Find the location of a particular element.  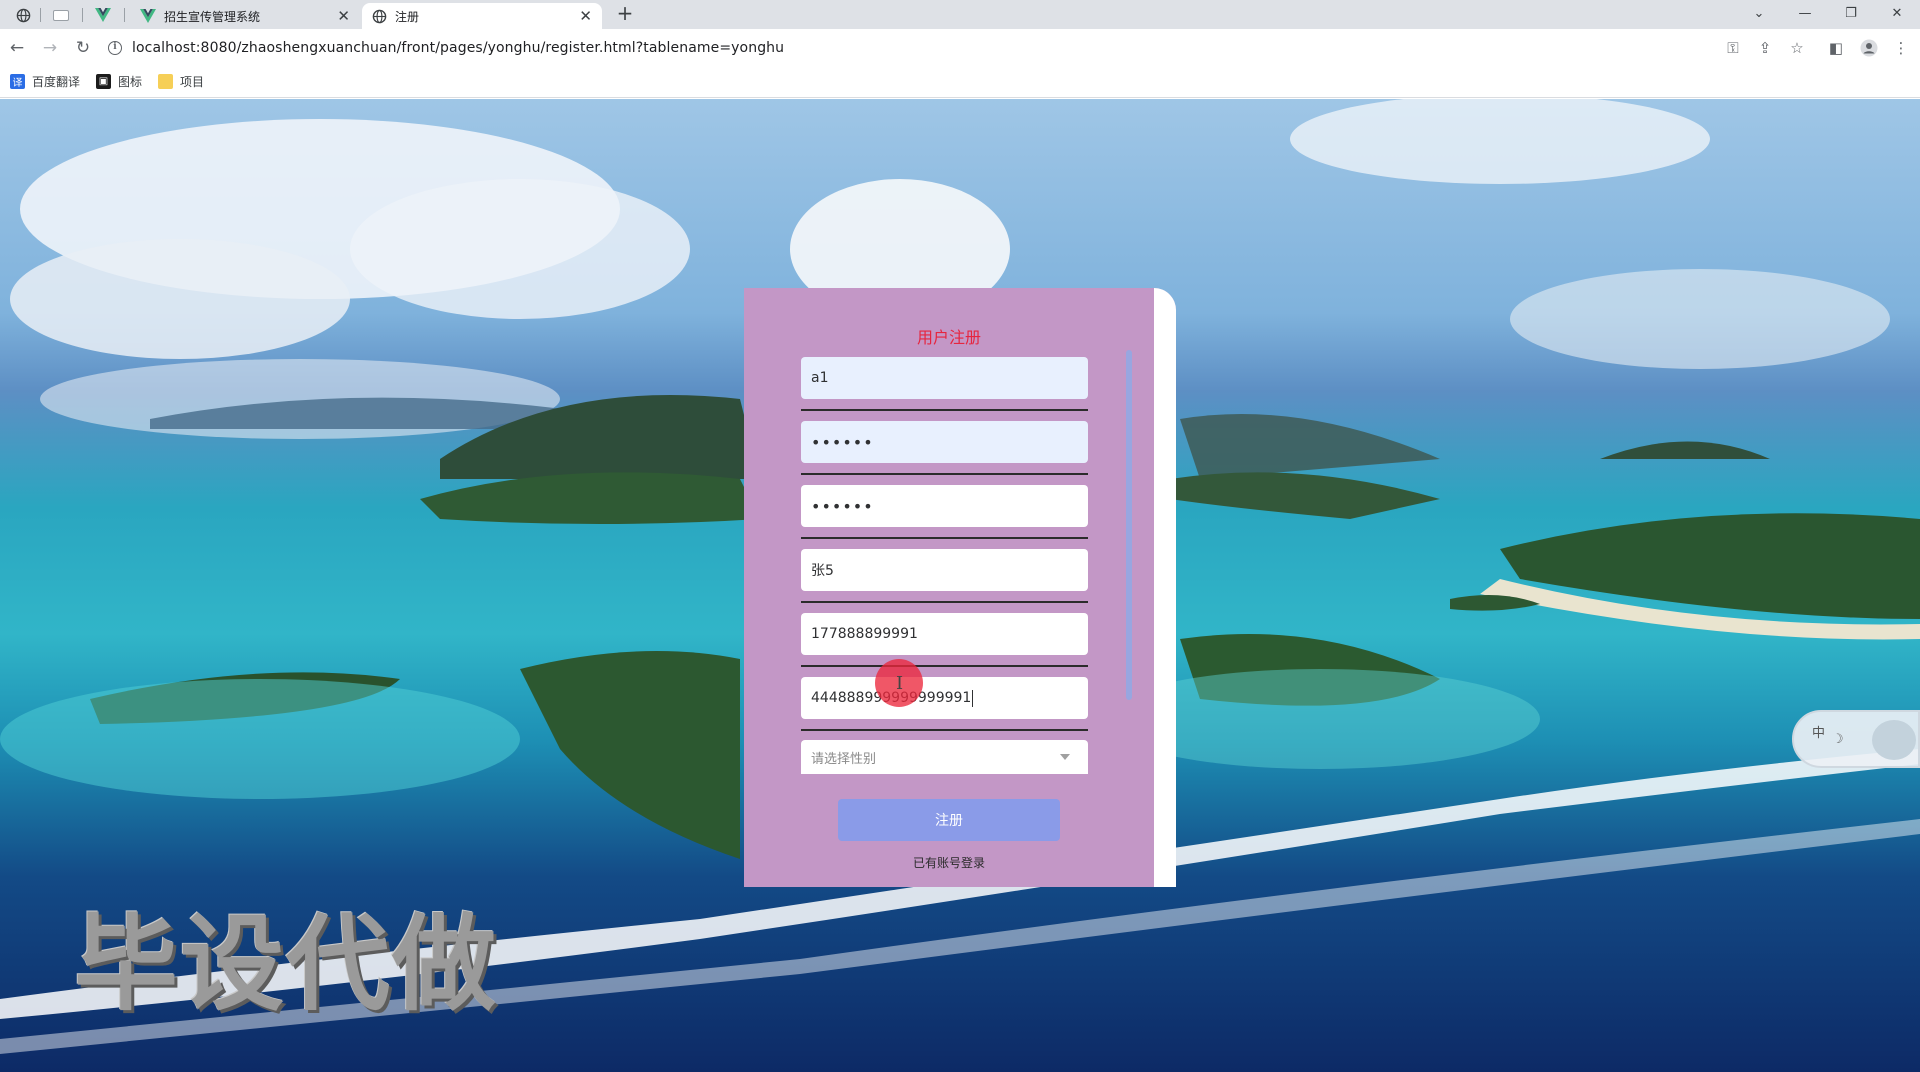

form-scrollbar is located at coordinates (1129, 525).